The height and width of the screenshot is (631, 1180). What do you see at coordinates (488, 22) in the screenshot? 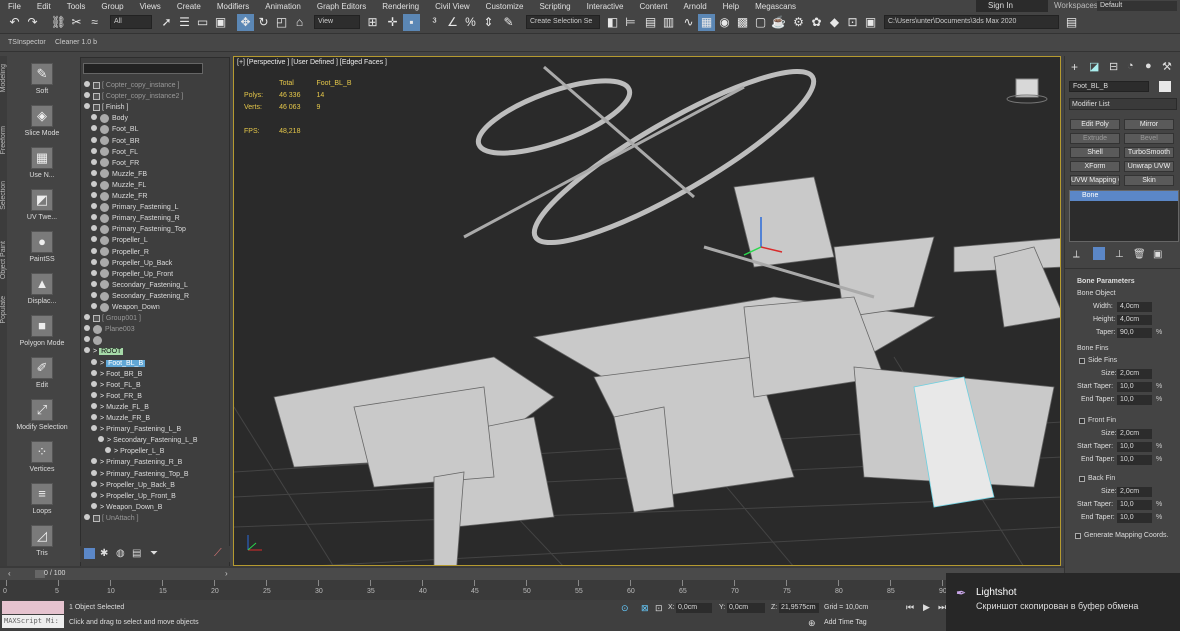
I see `spinner-snap-icon: ⇕` at bounding box center [488, 22].